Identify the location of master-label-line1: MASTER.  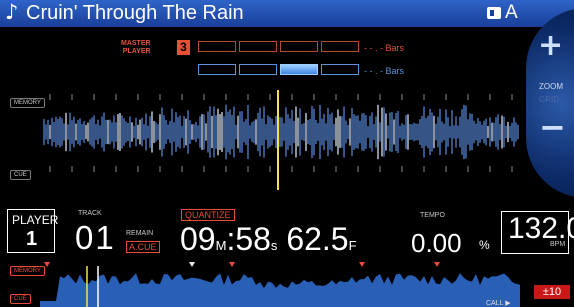
(136, 43).